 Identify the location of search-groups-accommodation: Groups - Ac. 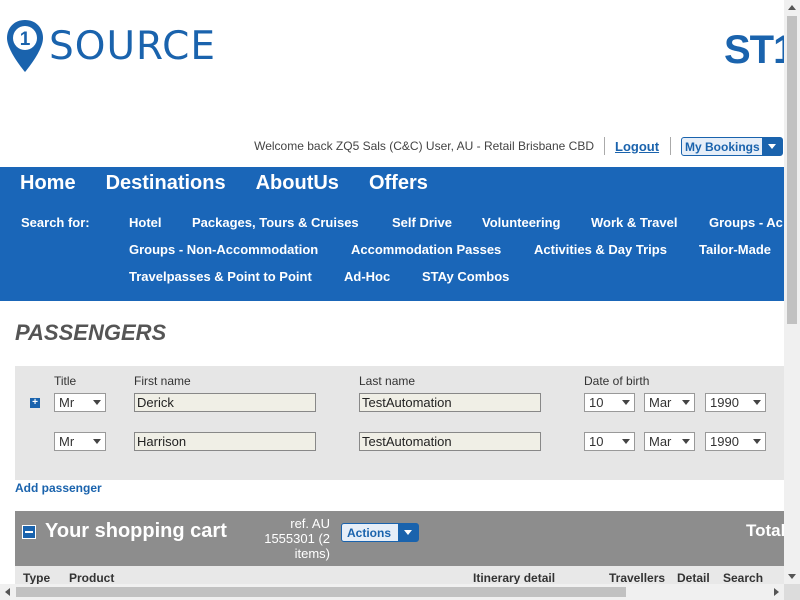
(746, 222).